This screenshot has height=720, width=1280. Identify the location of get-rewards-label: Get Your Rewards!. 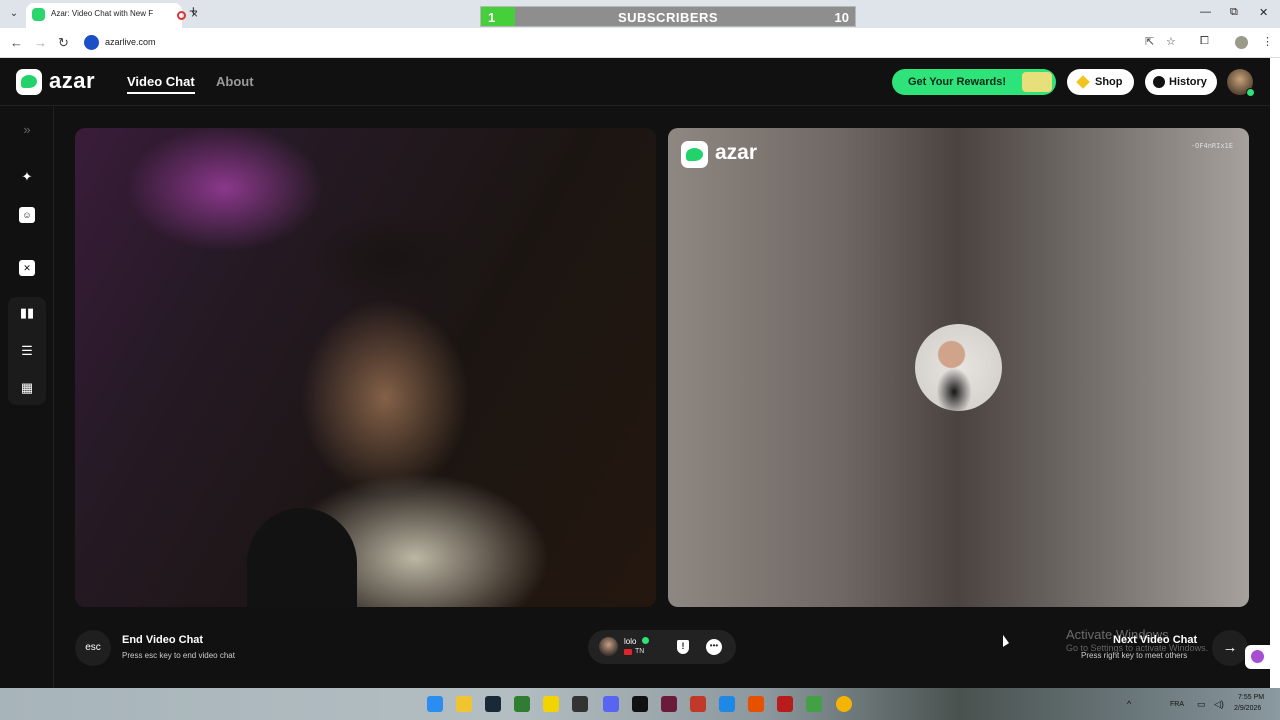
(957, 82).